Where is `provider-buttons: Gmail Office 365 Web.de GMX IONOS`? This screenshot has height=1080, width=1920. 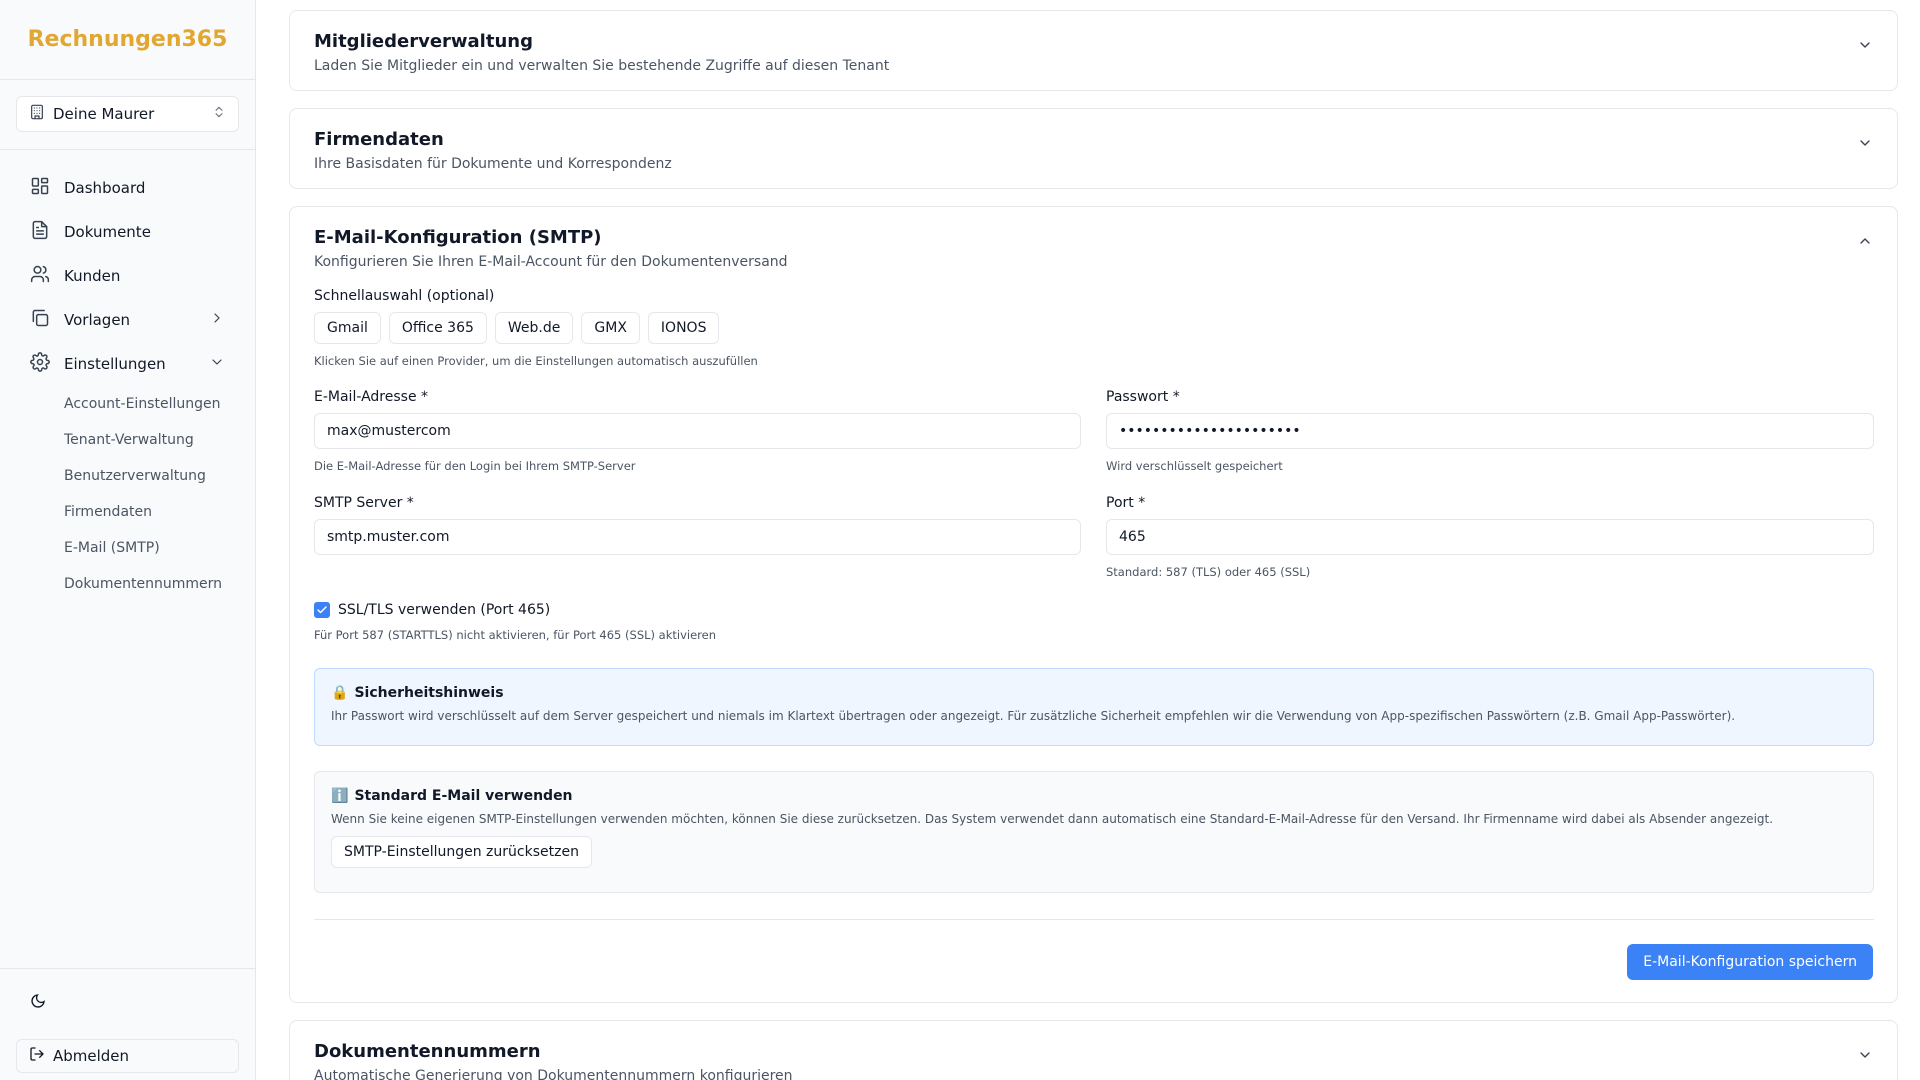 provider-buttons: Gmail Office 365 Web.de GMX IONOS is located at coordinates (1094, 328).